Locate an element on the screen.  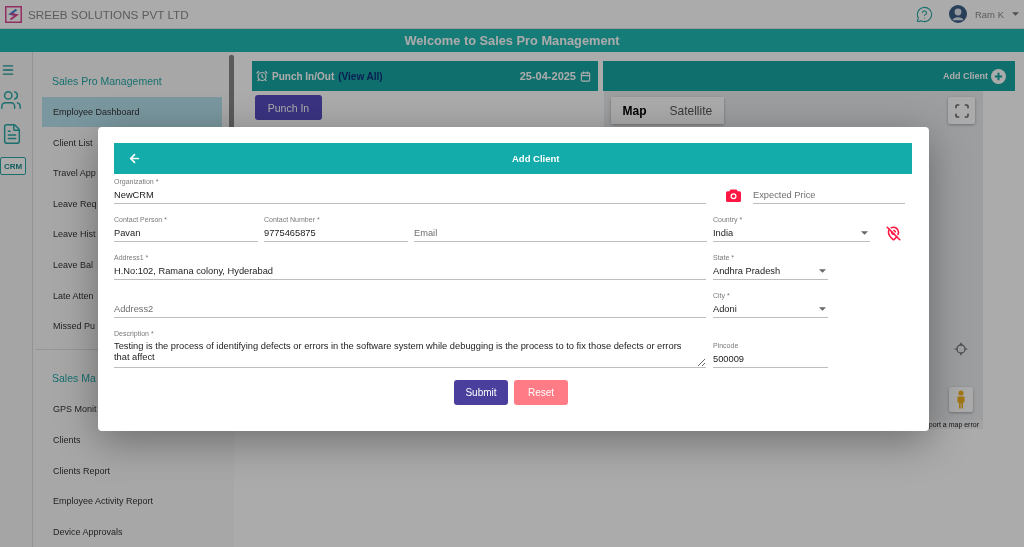
input-field: NewCRM is located at coordinates (410, 195).